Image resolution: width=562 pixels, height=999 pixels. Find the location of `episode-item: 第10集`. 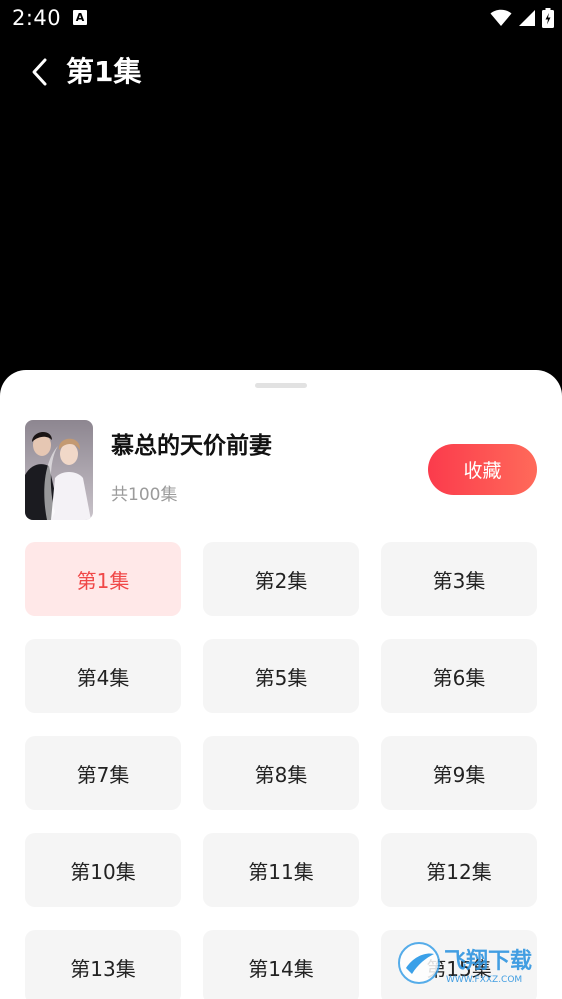

episode-item: 第10集 is located at coordinates (103, 870).